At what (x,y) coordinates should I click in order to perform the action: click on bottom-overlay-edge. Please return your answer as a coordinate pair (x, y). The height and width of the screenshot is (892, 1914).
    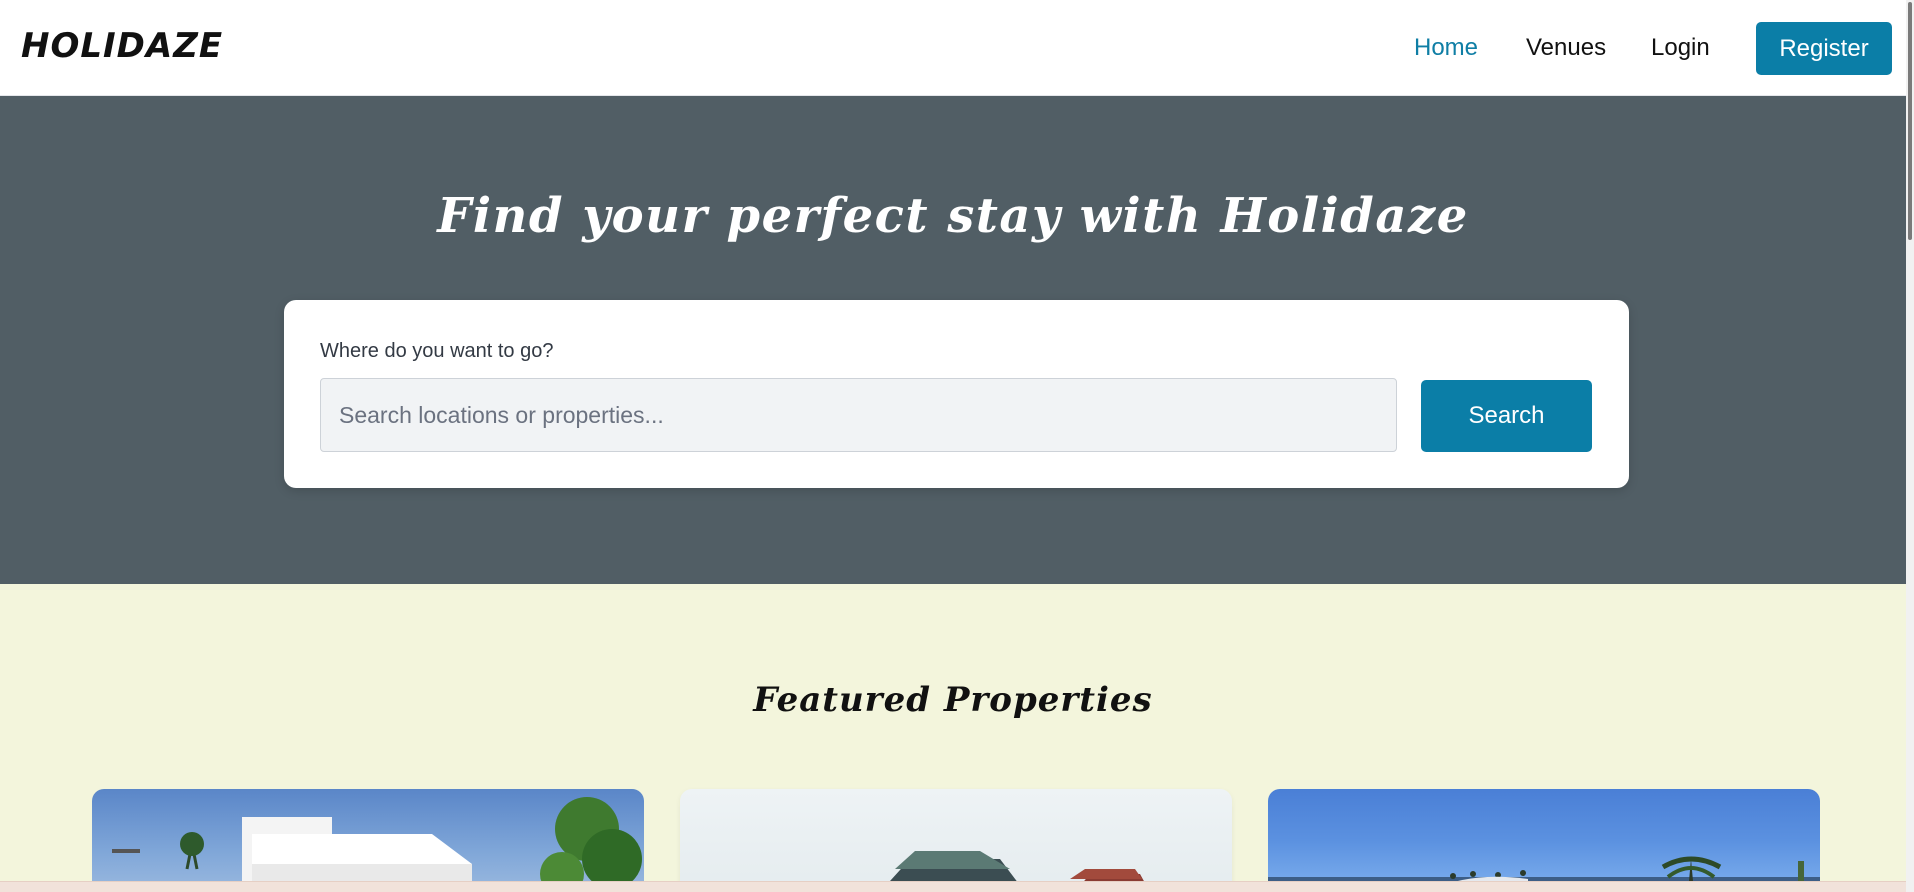
    Looking at the image, I should click on (957, 886).